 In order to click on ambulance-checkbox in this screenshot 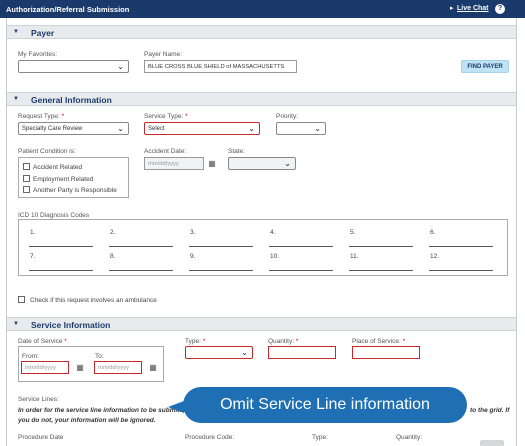, I will do `click(21, 299)`.